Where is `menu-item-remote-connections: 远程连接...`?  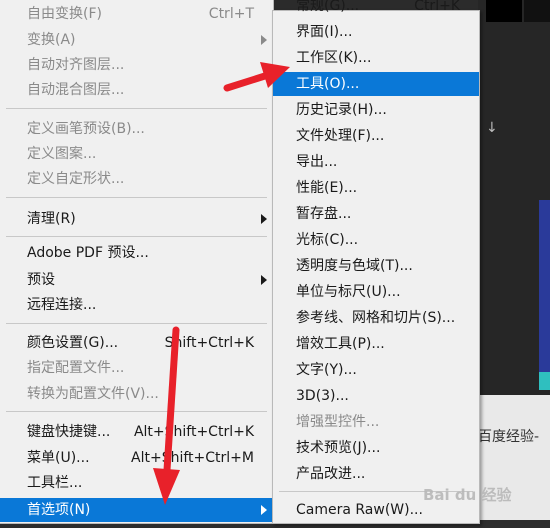
menu-item-remote-connections: 远程连接... is located at coordinates (136, 305).